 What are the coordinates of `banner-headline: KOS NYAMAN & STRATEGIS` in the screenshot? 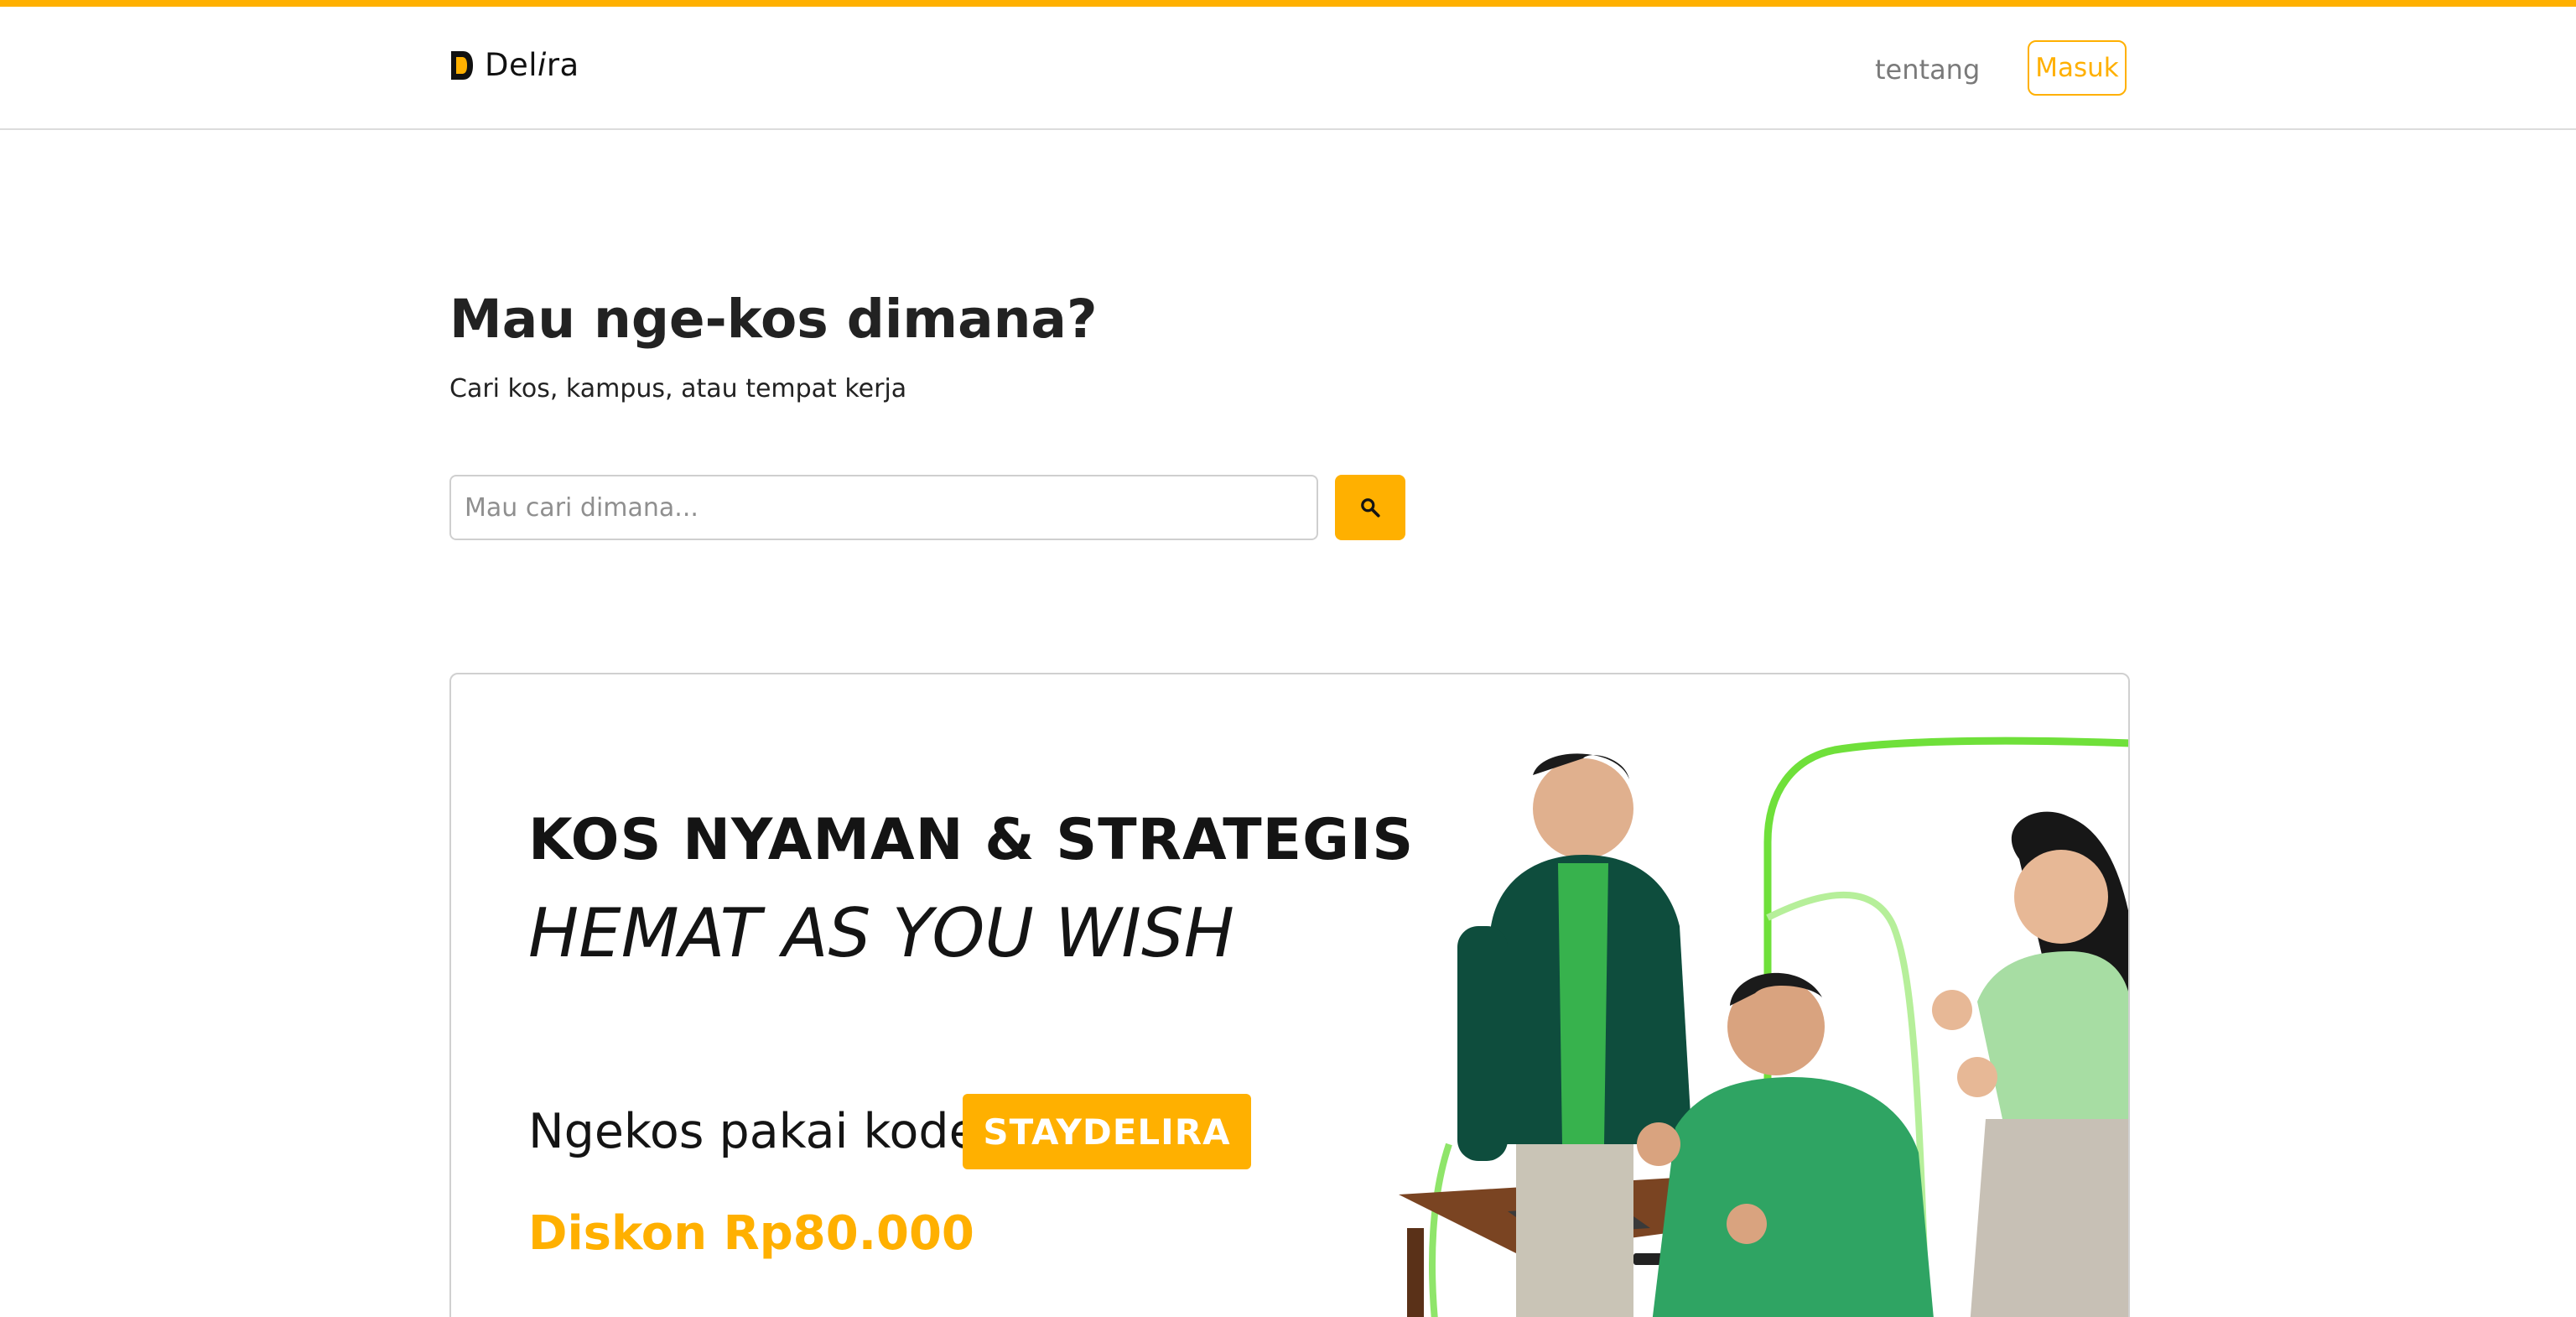 It's located at (971, 840).